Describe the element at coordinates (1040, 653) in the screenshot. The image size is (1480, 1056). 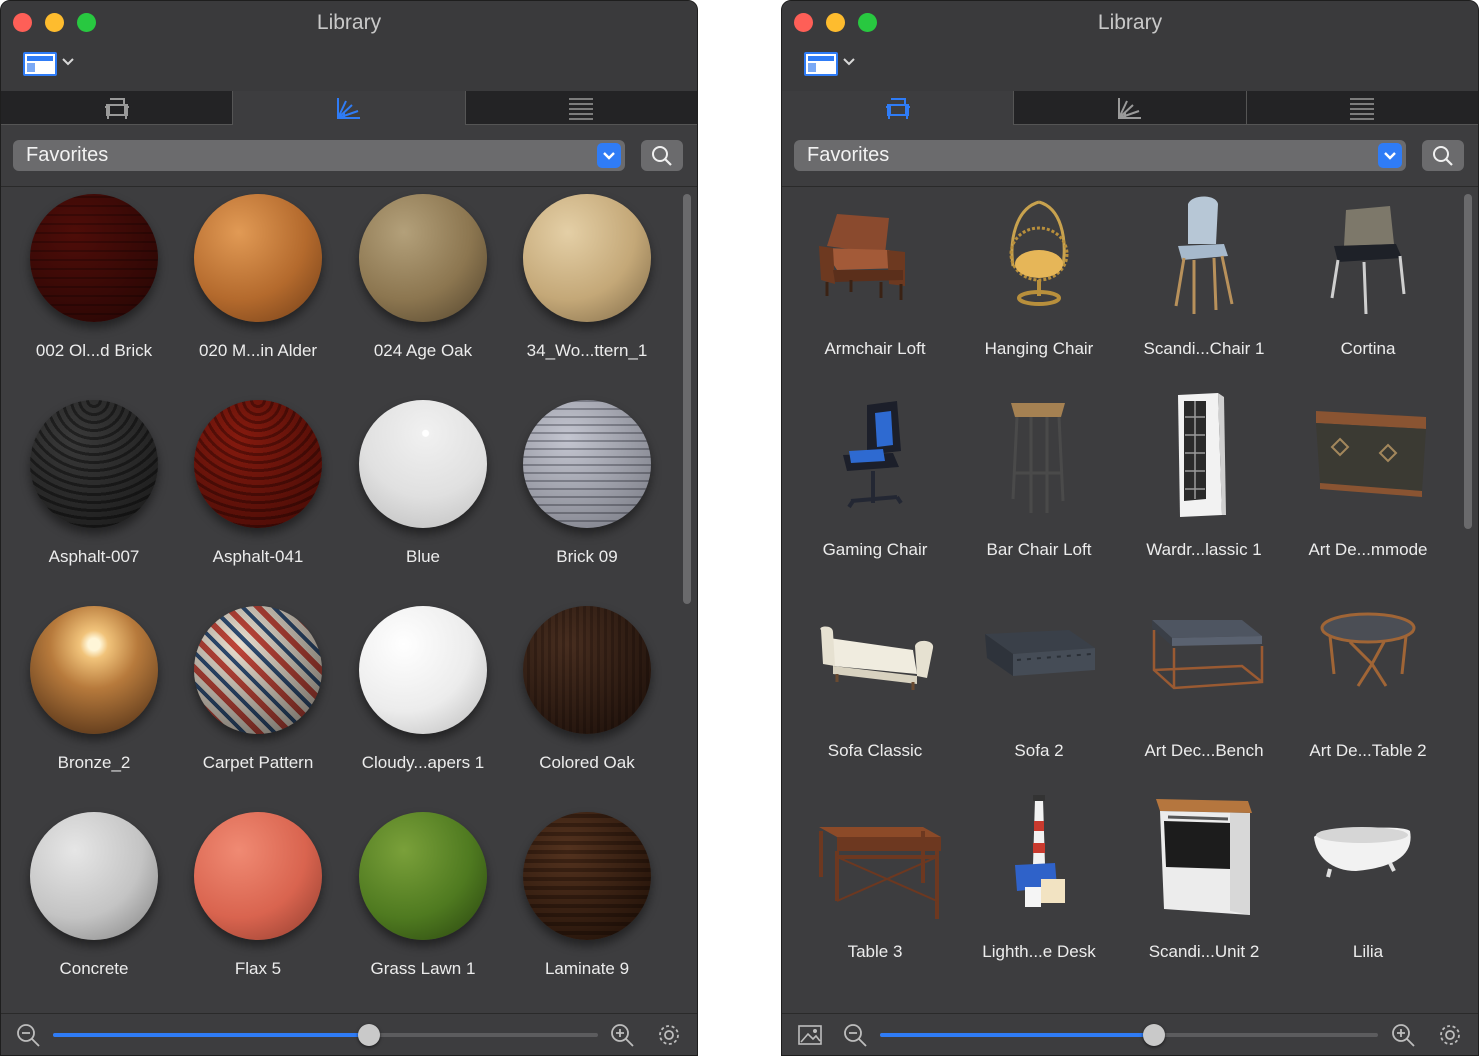
I see `chesterfield-sofa-icon` at that location.